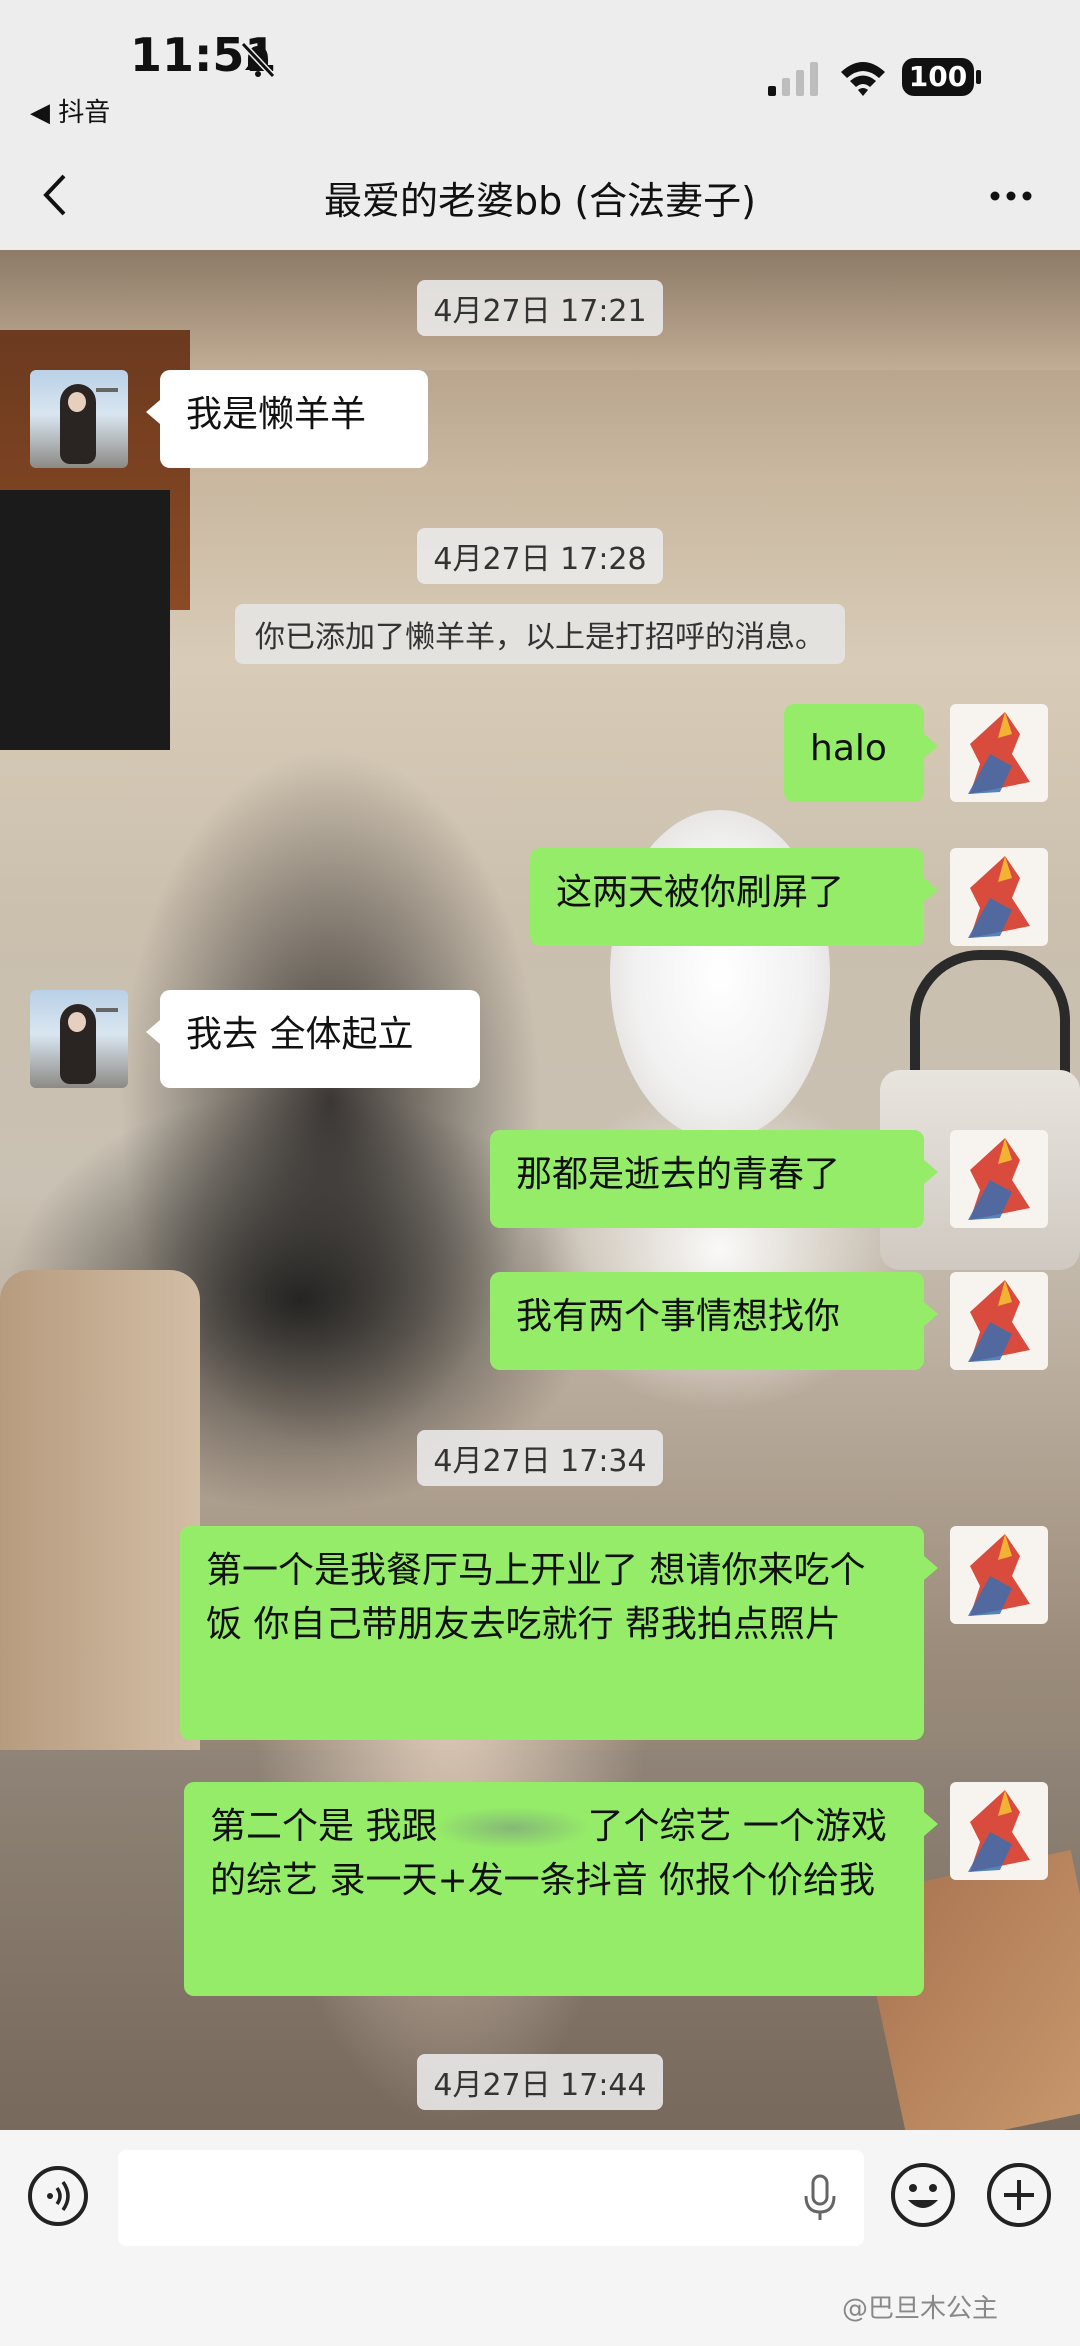  What do you see at coordinates (540, 2082) in the screenshot?
I see `timestamp: 4月27日 17:44` at bounding box center [540, 2082].